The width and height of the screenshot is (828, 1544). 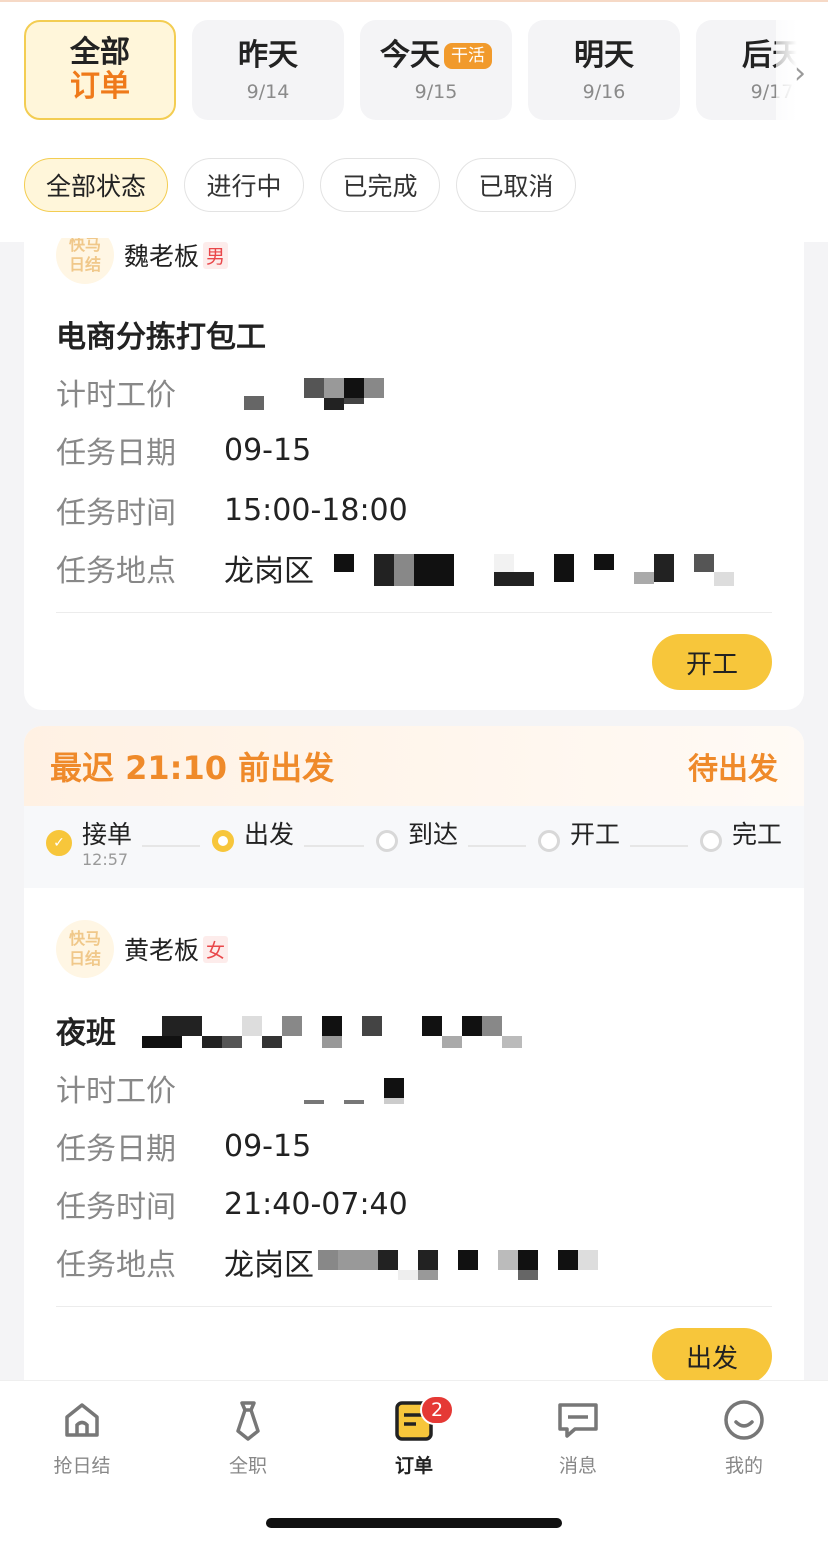 What do you see at coordinates (316, 1204) in the screenshot?
I see `time-value: 21:40-07:40` at bounding box center [316, 1204].